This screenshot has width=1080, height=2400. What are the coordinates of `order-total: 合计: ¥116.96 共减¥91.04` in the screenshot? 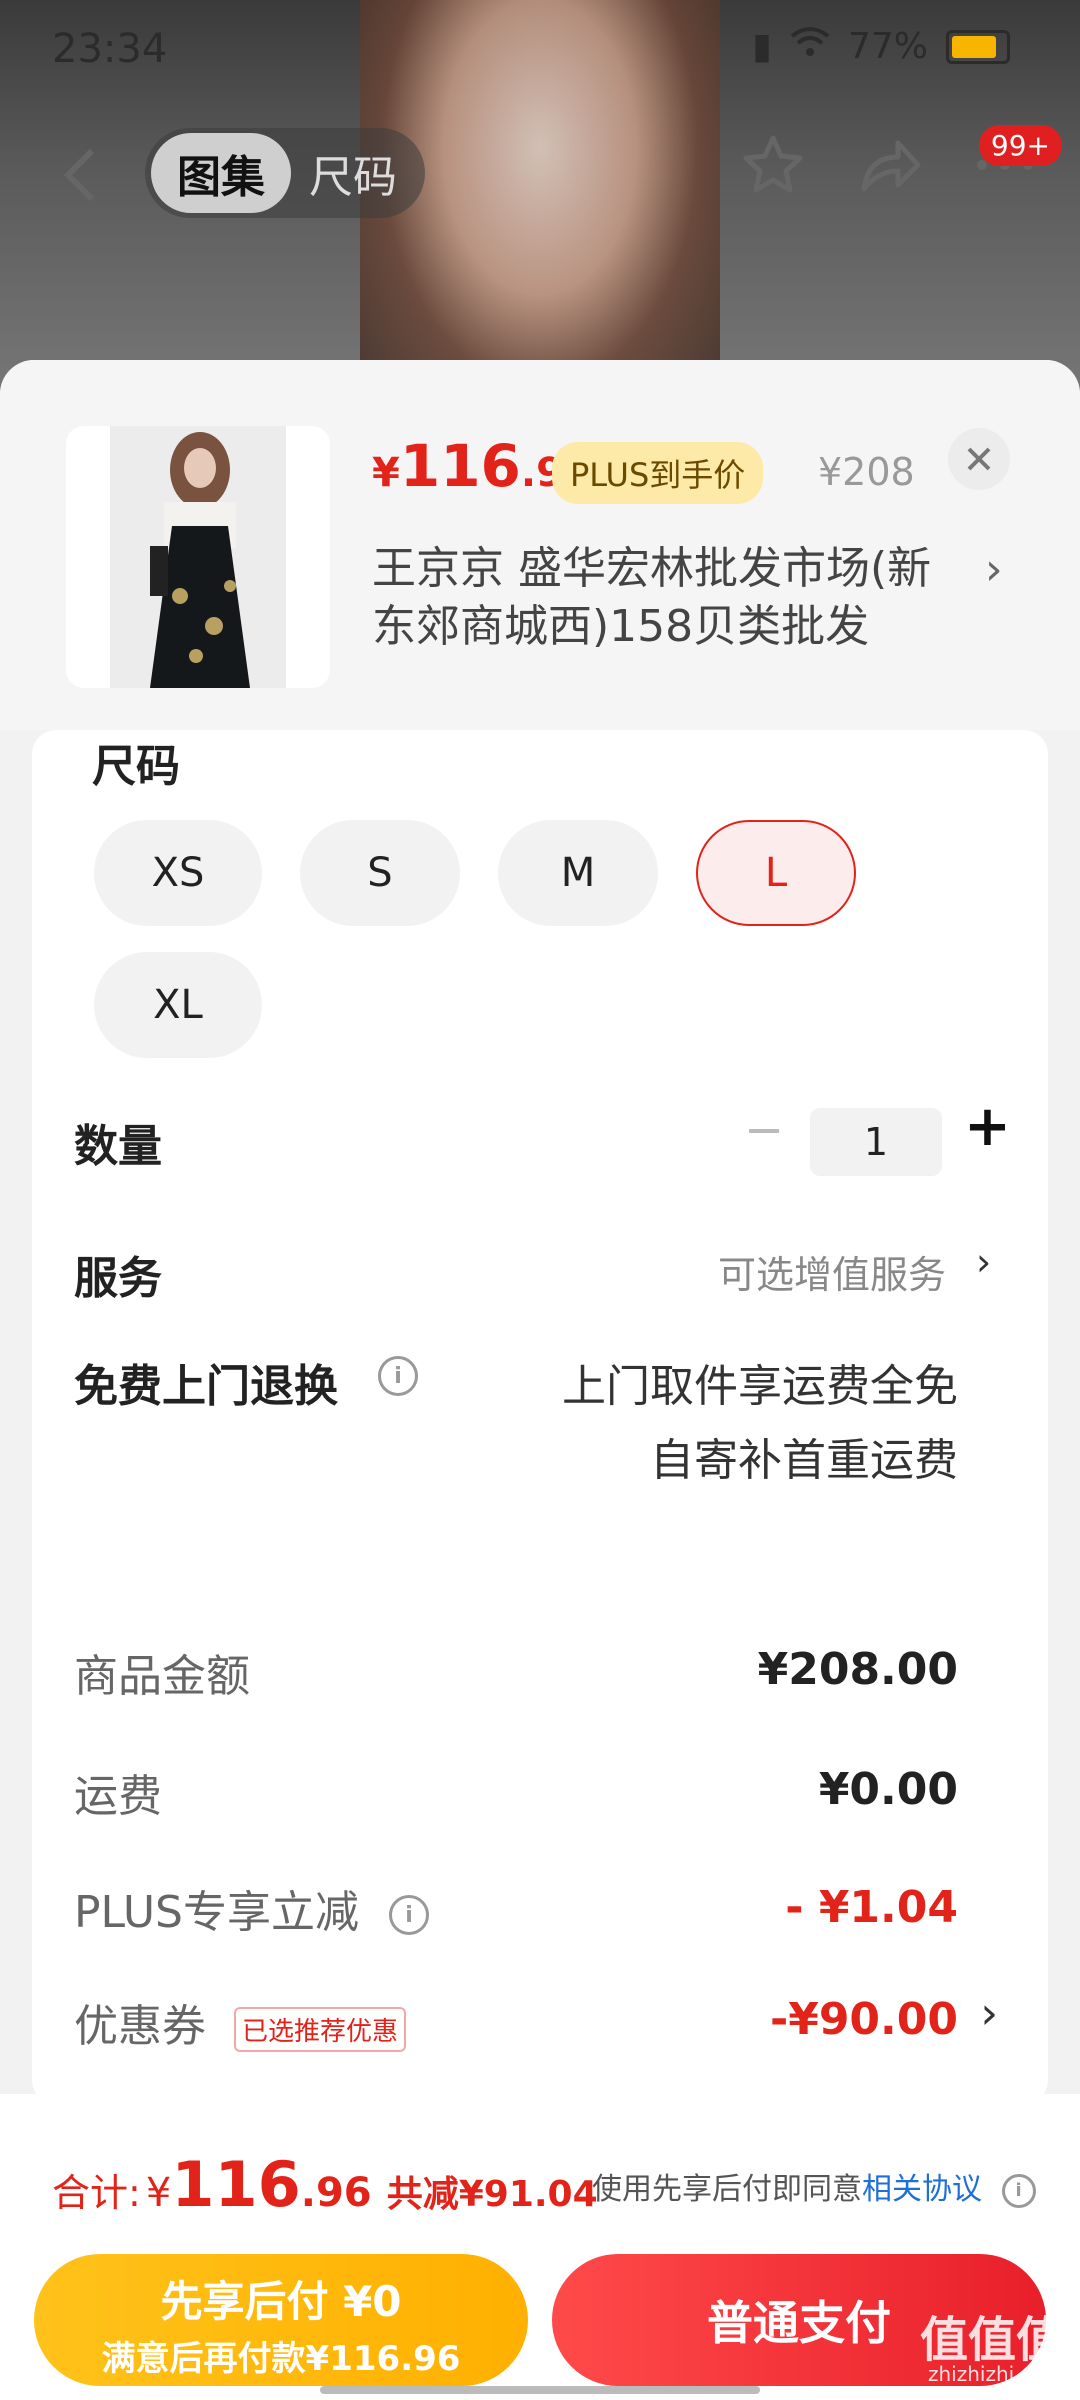 It's located at (325, 2184).